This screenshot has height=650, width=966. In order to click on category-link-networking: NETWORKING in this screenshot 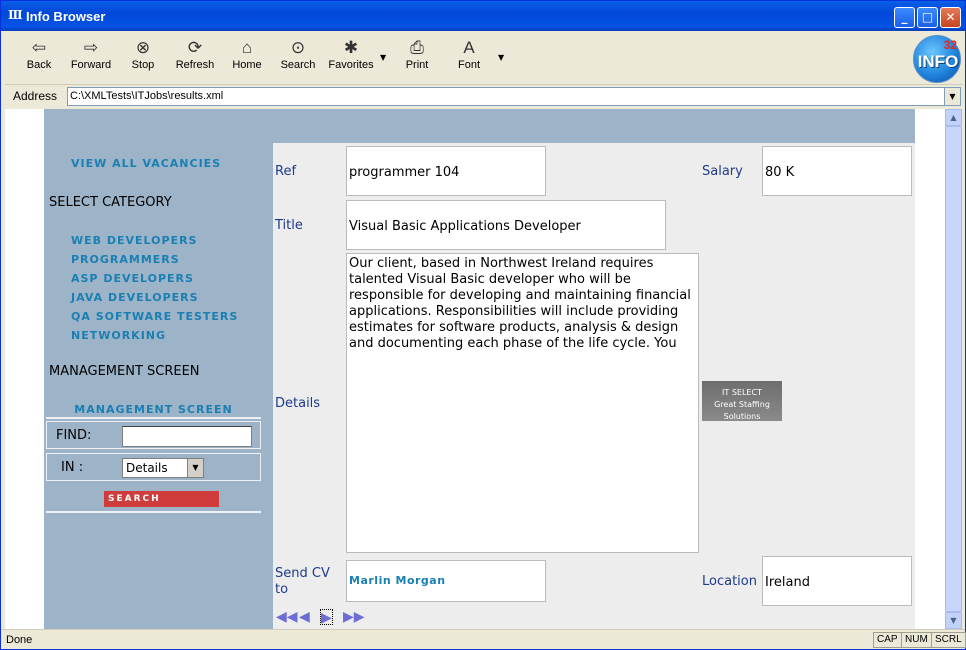, I will do `click(118, 335)`.